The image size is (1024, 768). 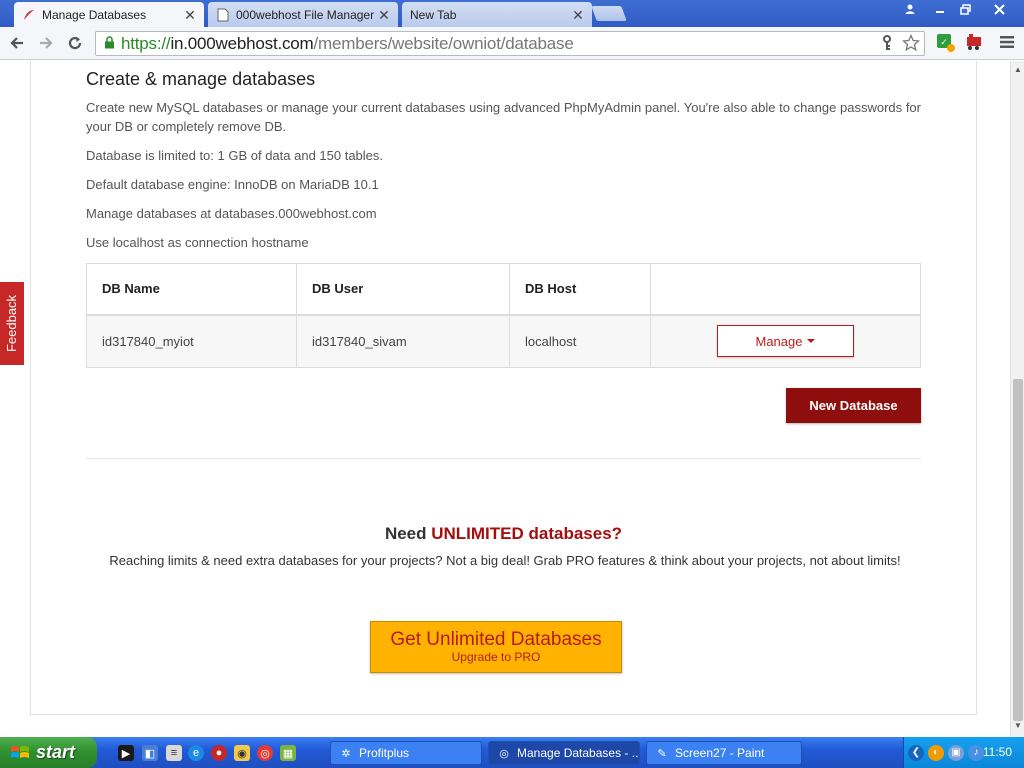 I want to click on vertical-scrollbar: ▲ ▼, so click(x=1017, y=399).